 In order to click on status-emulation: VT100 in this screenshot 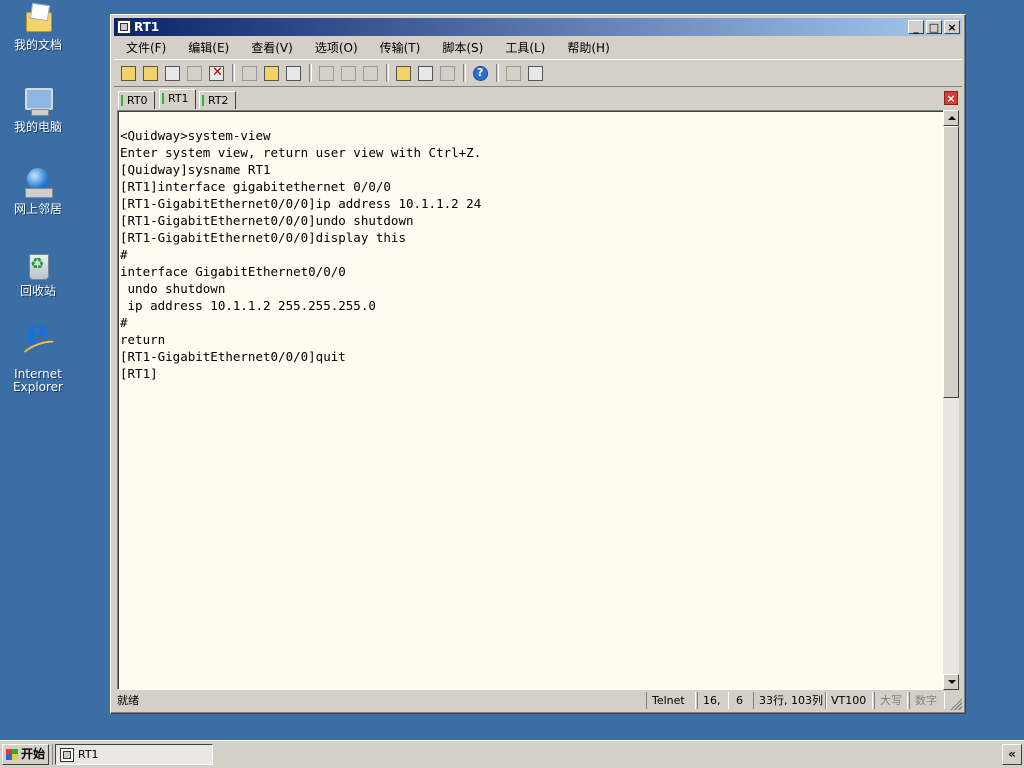, I will do `click(849, 700)`.